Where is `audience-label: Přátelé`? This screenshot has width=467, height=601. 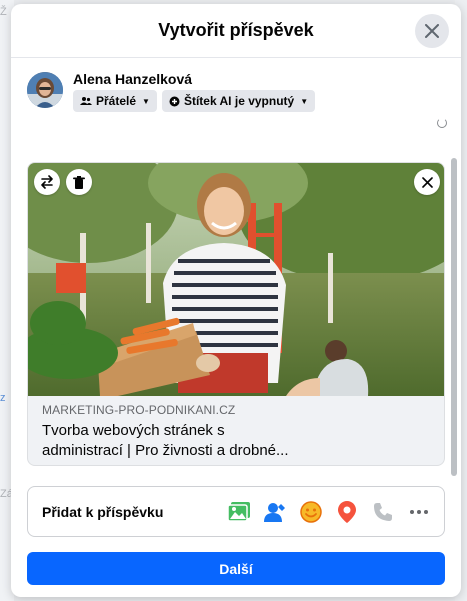
audience-label: Přátelé is located at coordinates (116, 101).